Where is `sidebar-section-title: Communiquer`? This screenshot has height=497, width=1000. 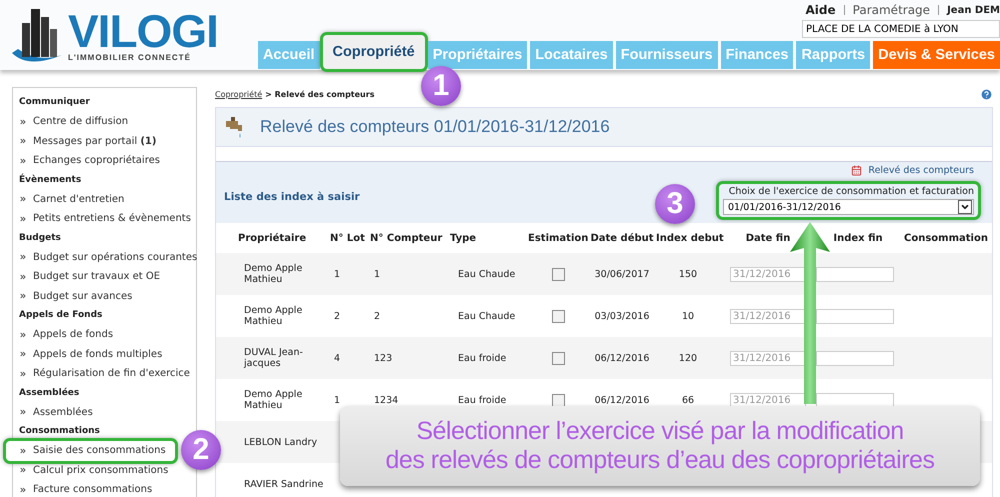
sidebar-section-title: Communiquer is located at coordinates (55, 102).